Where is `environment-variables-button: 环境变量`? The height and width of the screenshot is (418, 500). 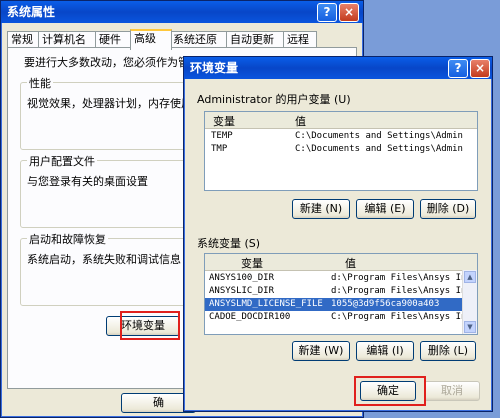
environment-variables-button: 环境变量 is located at coordinates (143, 326).